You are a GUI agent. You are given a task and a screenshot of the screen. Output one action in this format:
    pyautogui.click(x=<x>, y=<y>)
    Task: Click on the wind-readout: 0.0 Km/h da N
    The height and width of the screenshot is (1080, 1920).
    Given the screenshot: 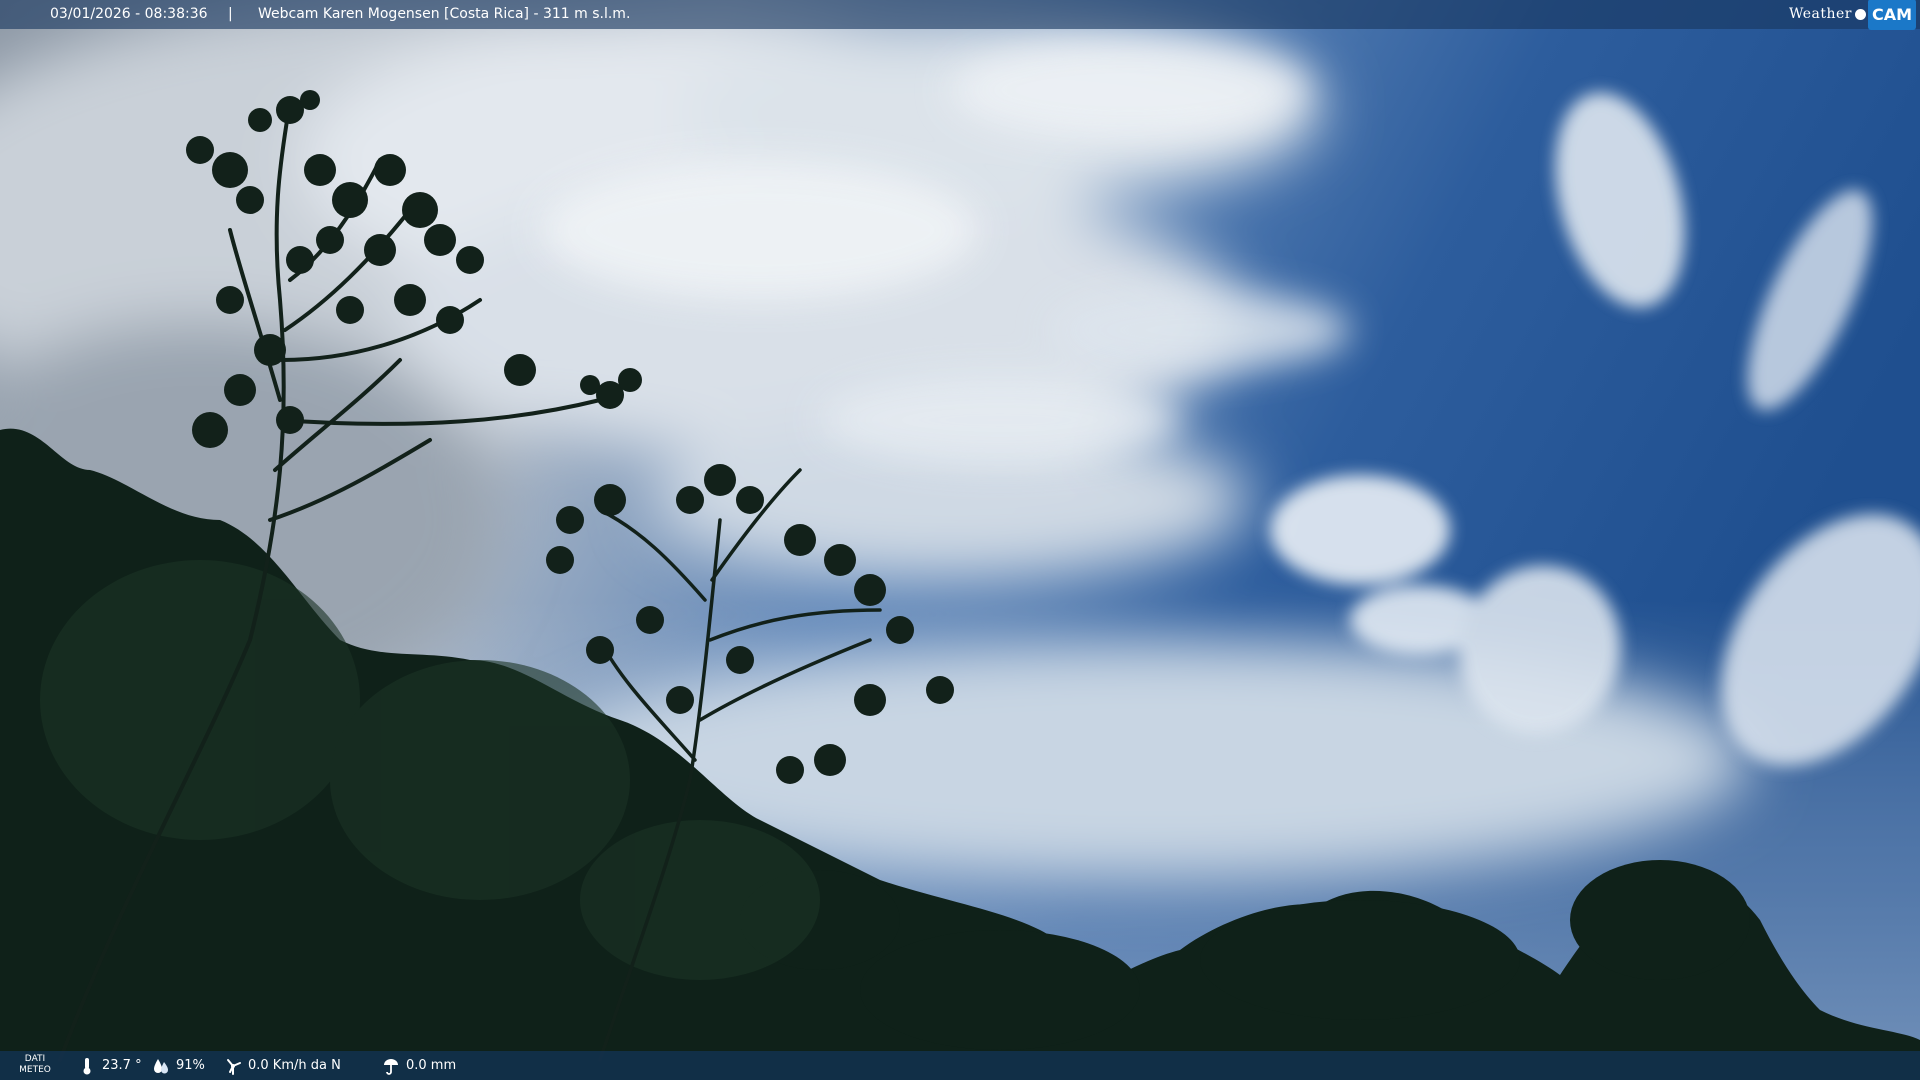 What is the action you would take?
    pyautogui.click(x=282, y=1065)
    